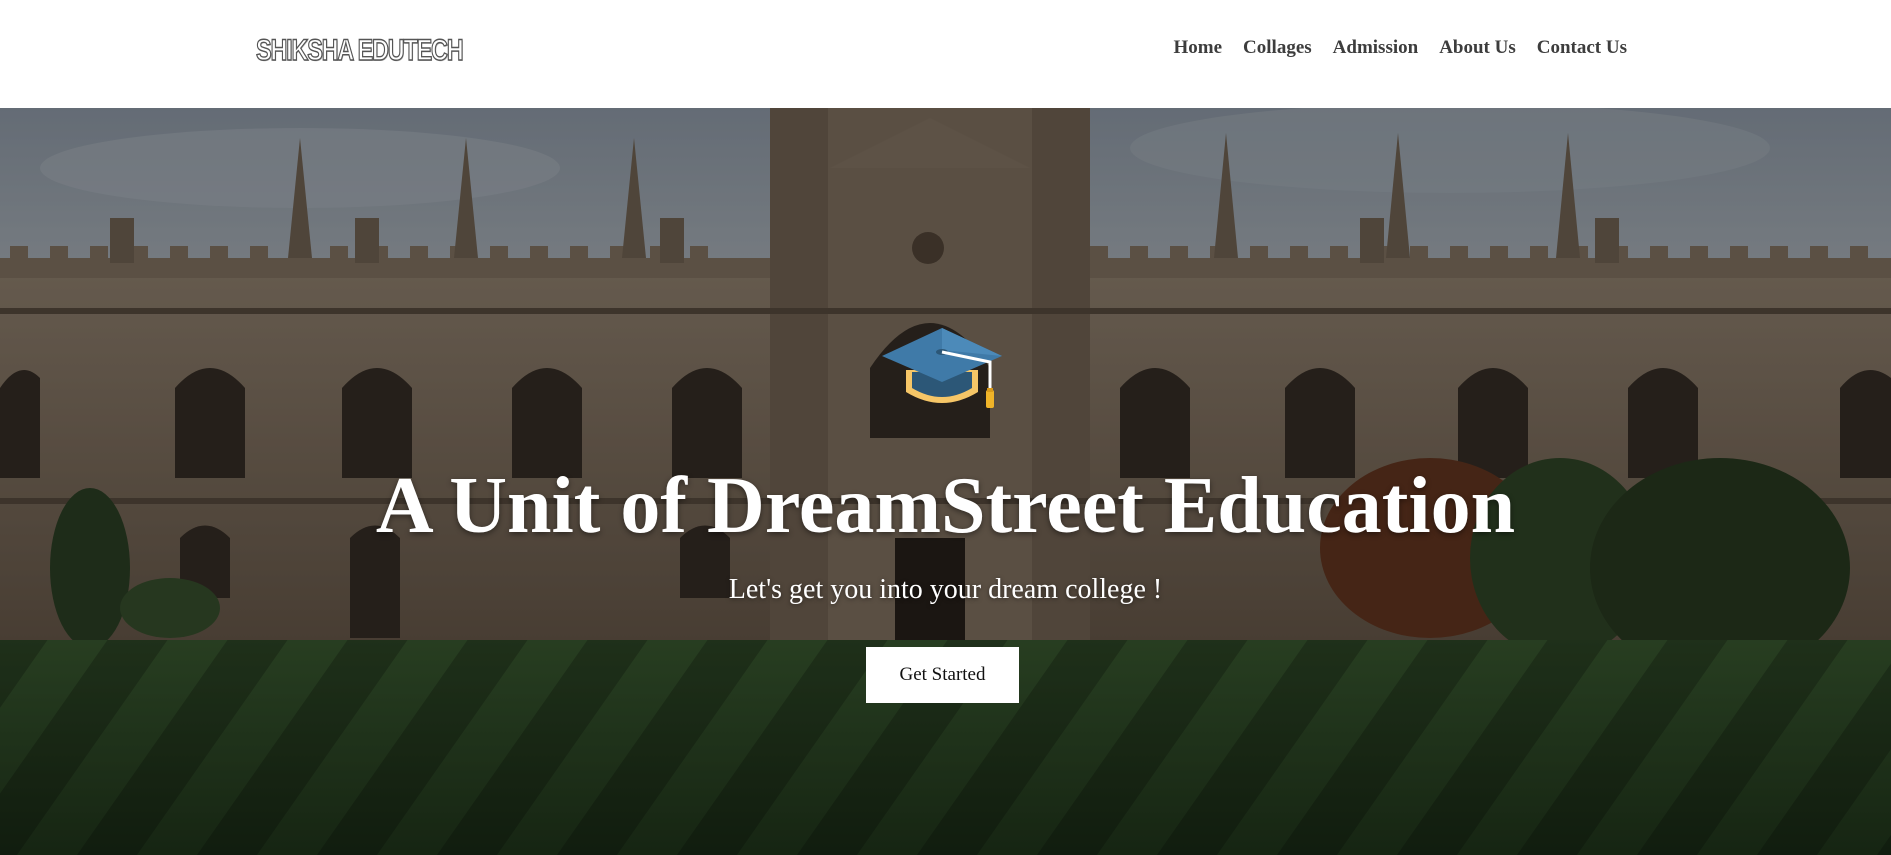  I want to click on nav-link-home: Home, so click(1198, 47).